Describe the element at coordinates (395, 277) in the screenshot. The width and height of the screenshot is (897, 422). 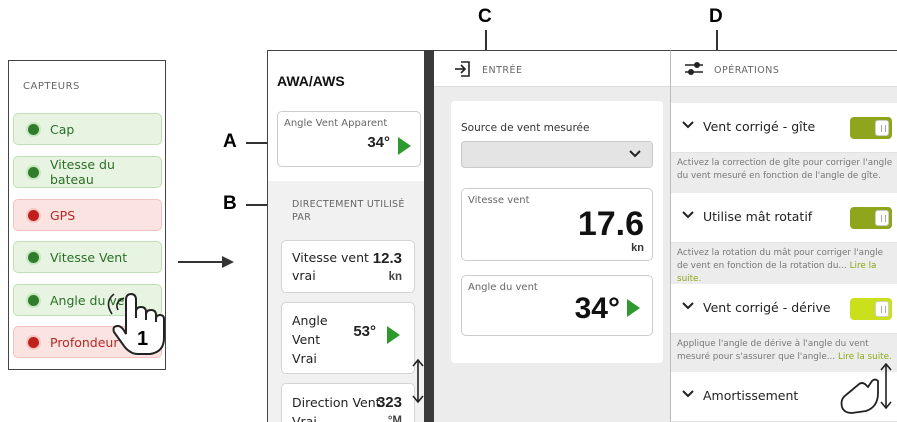
I see `item-unit: kn` at that location.